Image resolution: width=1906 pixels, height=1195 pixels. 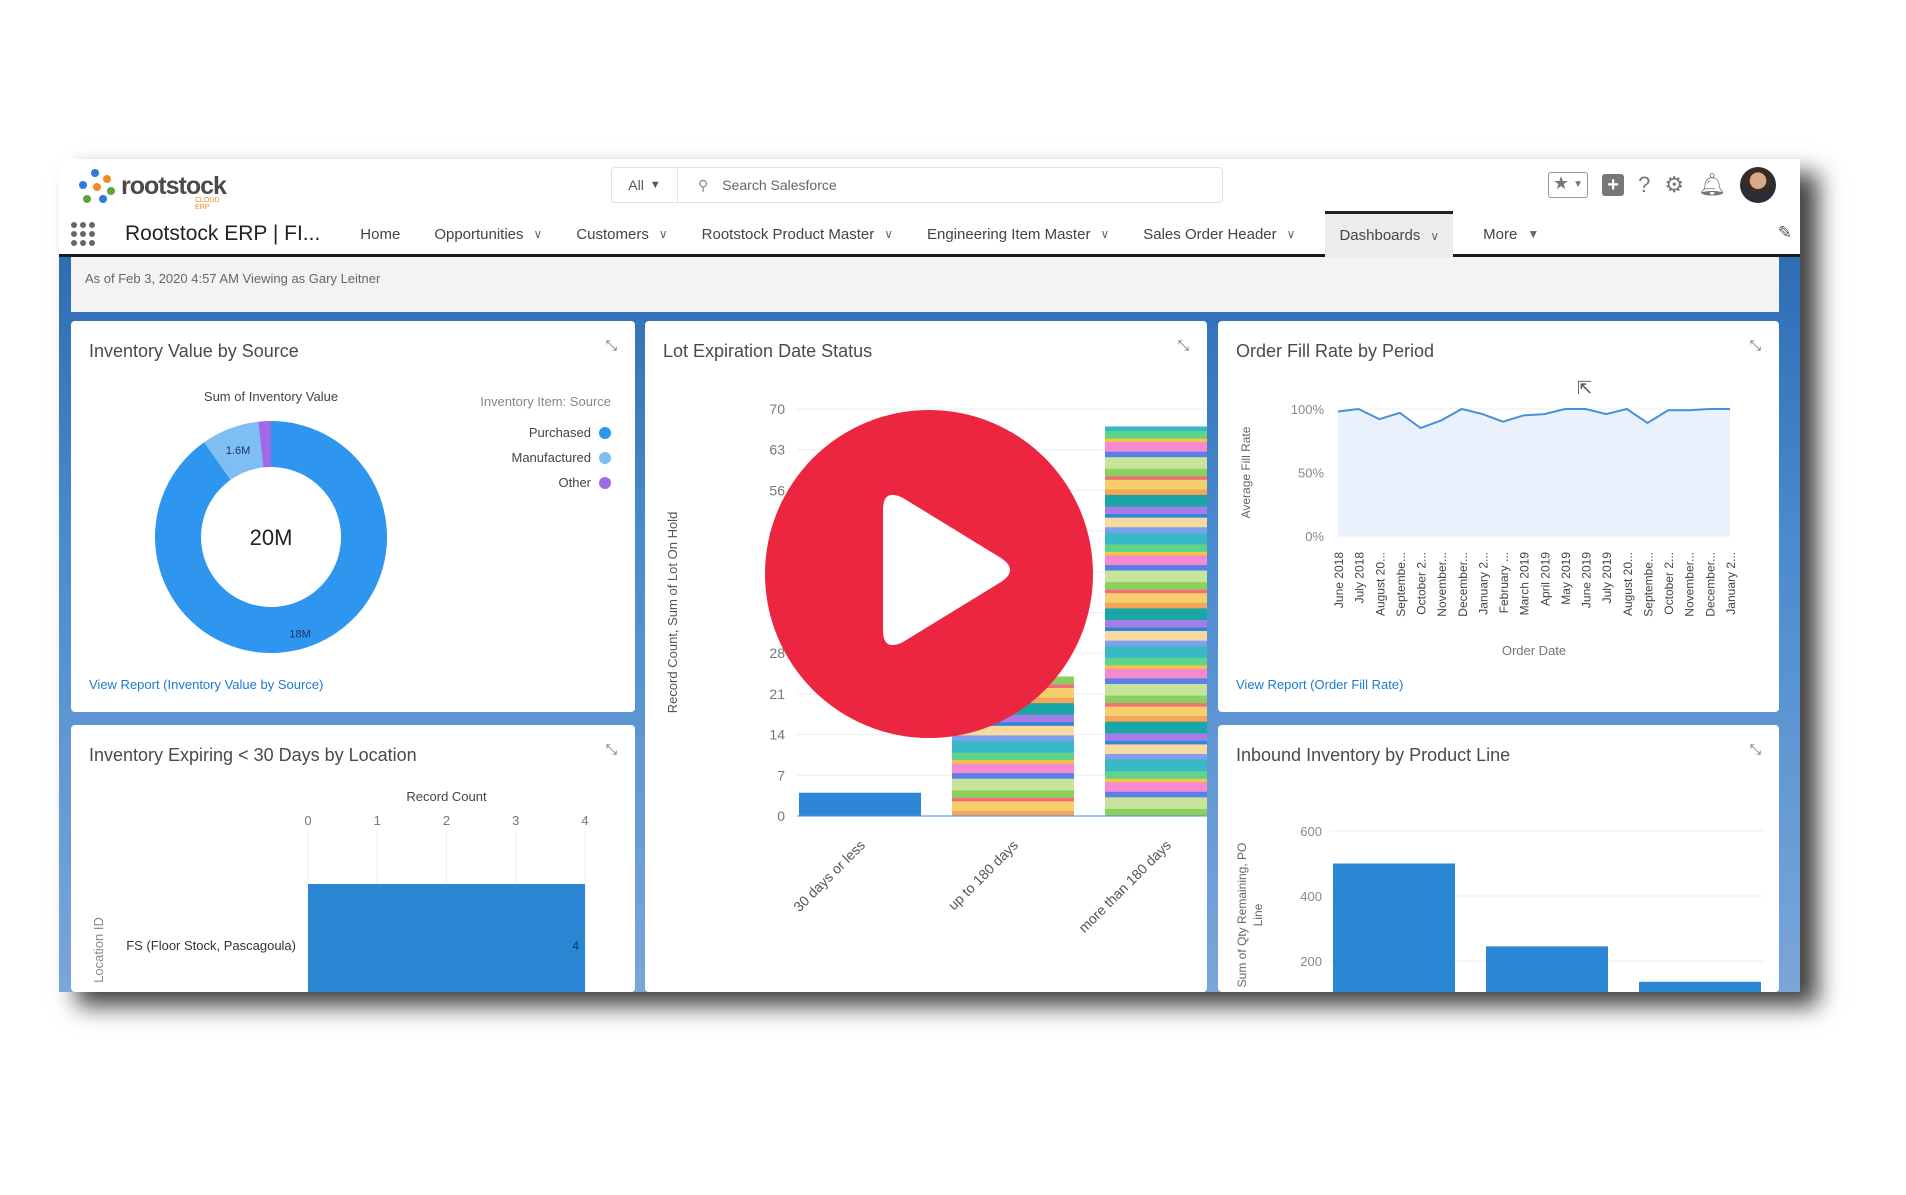 What do you see at coordinates (307, 820) in the screenshot?
I see `x-tick-label: 0` at bounding box center [307, 820].